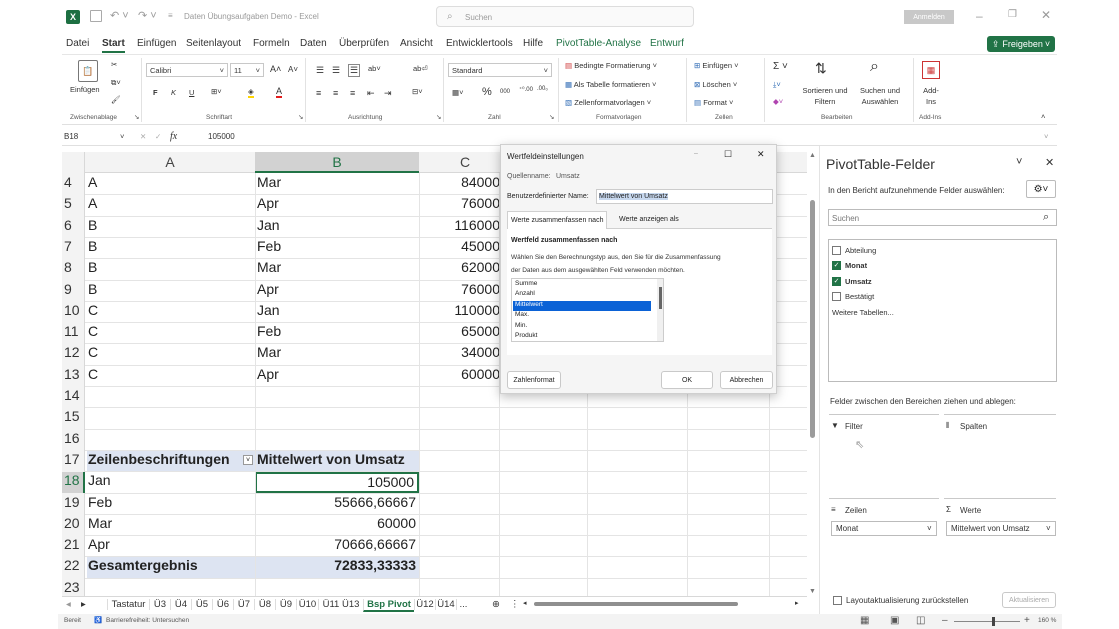 The width and height of the screenshot is (1119, 629). I want to click on row-header: 19, so click(73, 504).